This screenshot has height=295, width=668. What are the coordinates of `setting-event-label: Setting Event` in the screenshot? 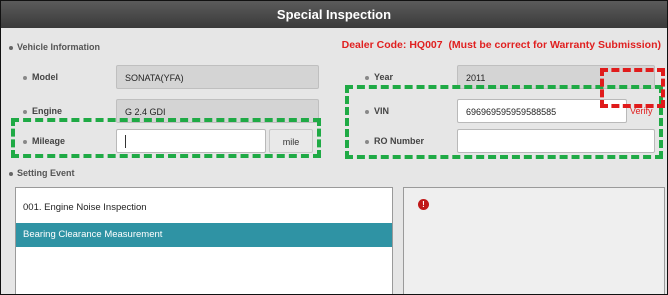 It's located at (46, 173).